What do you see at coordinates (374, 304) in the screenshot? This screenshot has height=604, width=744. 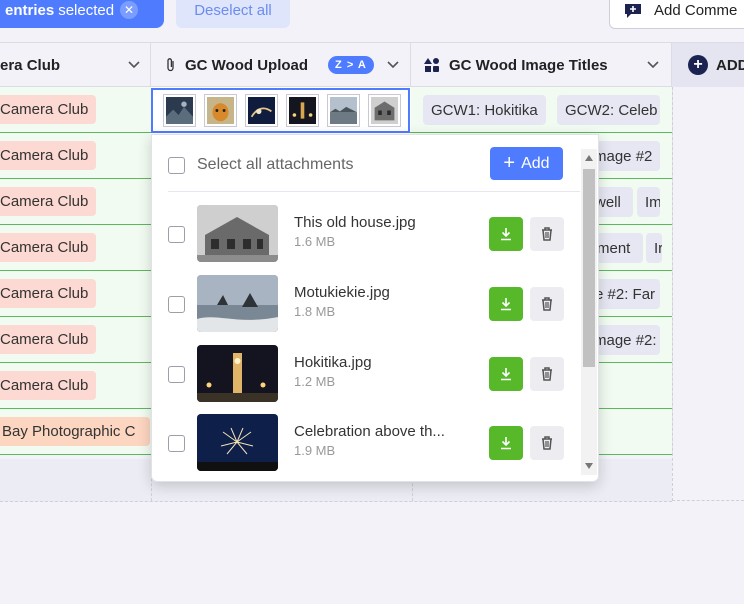 I see `list-item: Motukiekie.jpg 1.8 MB` at bounding box center [374, 304].